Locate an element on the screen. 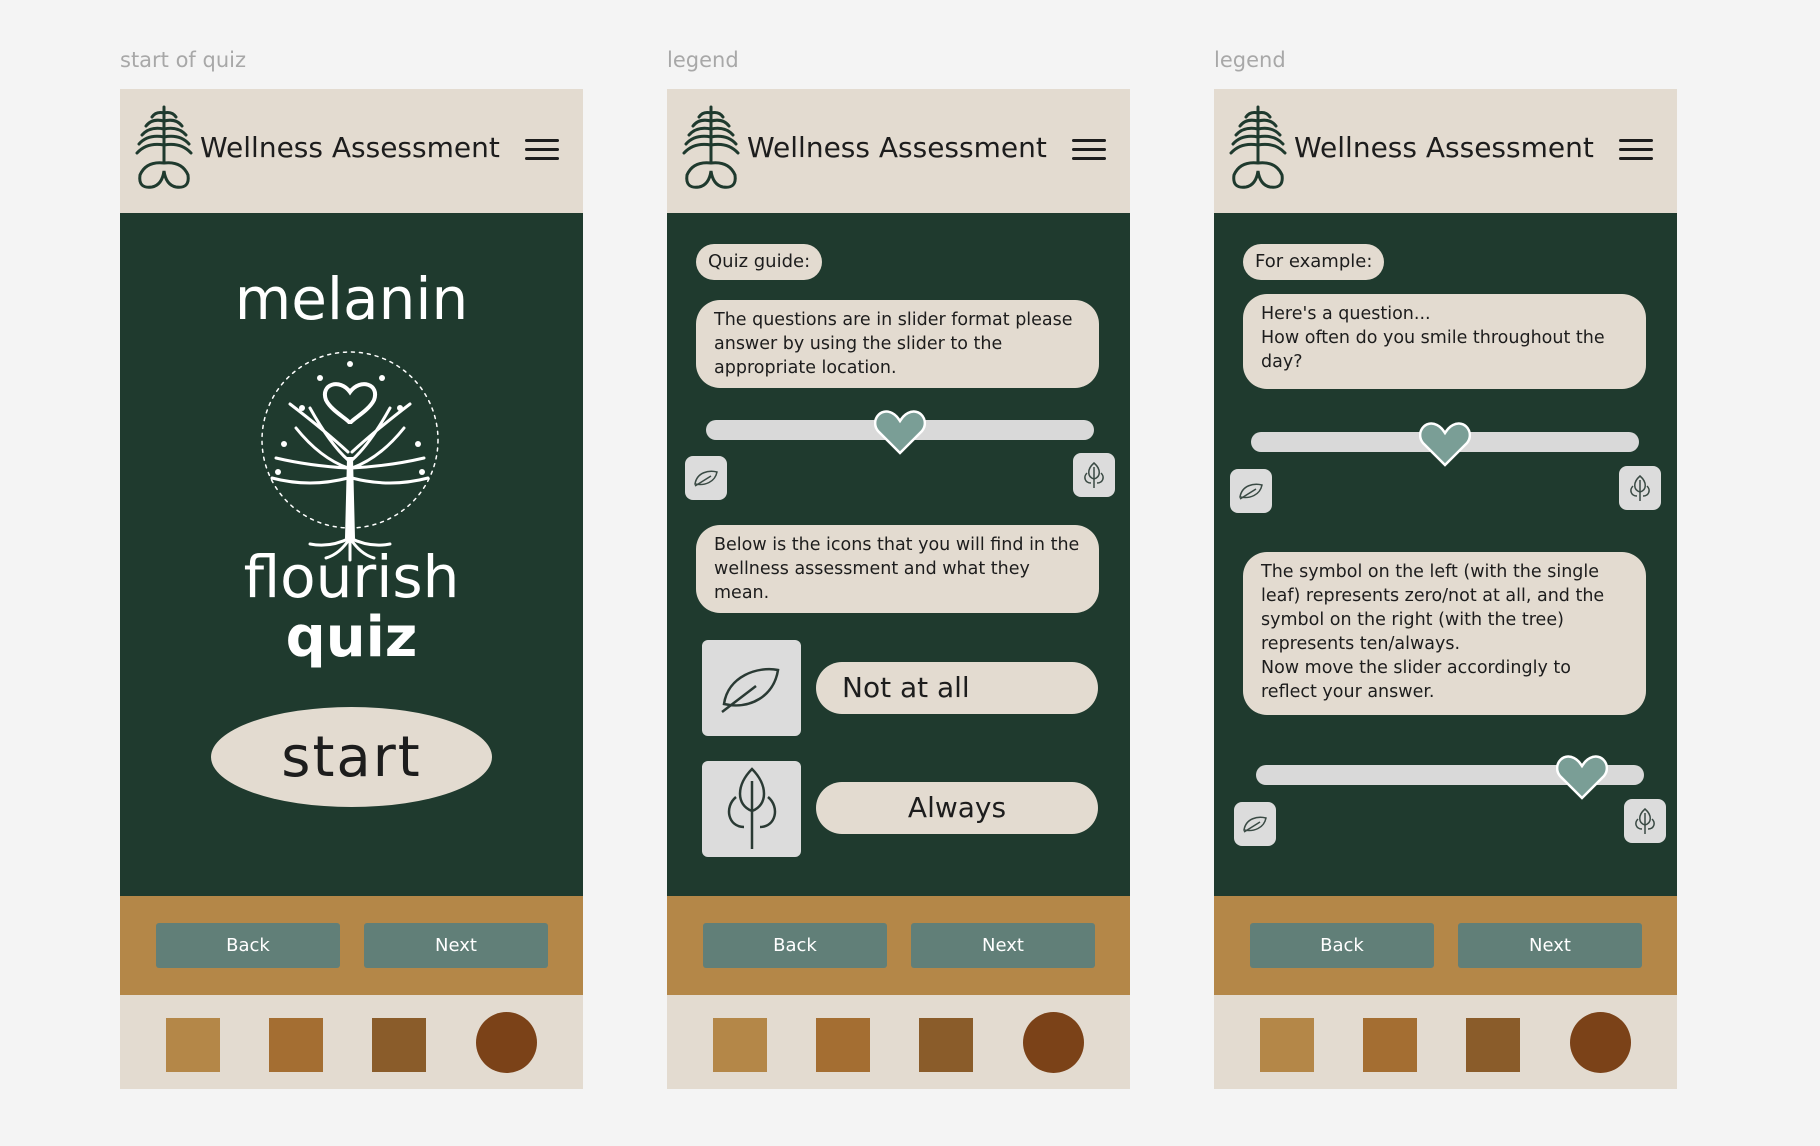 This screenshot has width=1820, height=1146. frame-label-example: legend is located at coordinates (1250, 60).